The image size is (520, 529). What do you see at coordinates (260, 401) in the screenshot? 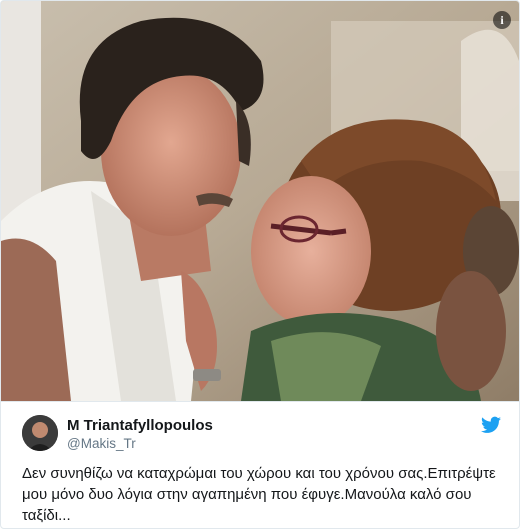
I see `divider` at bounding box center [260, 401].